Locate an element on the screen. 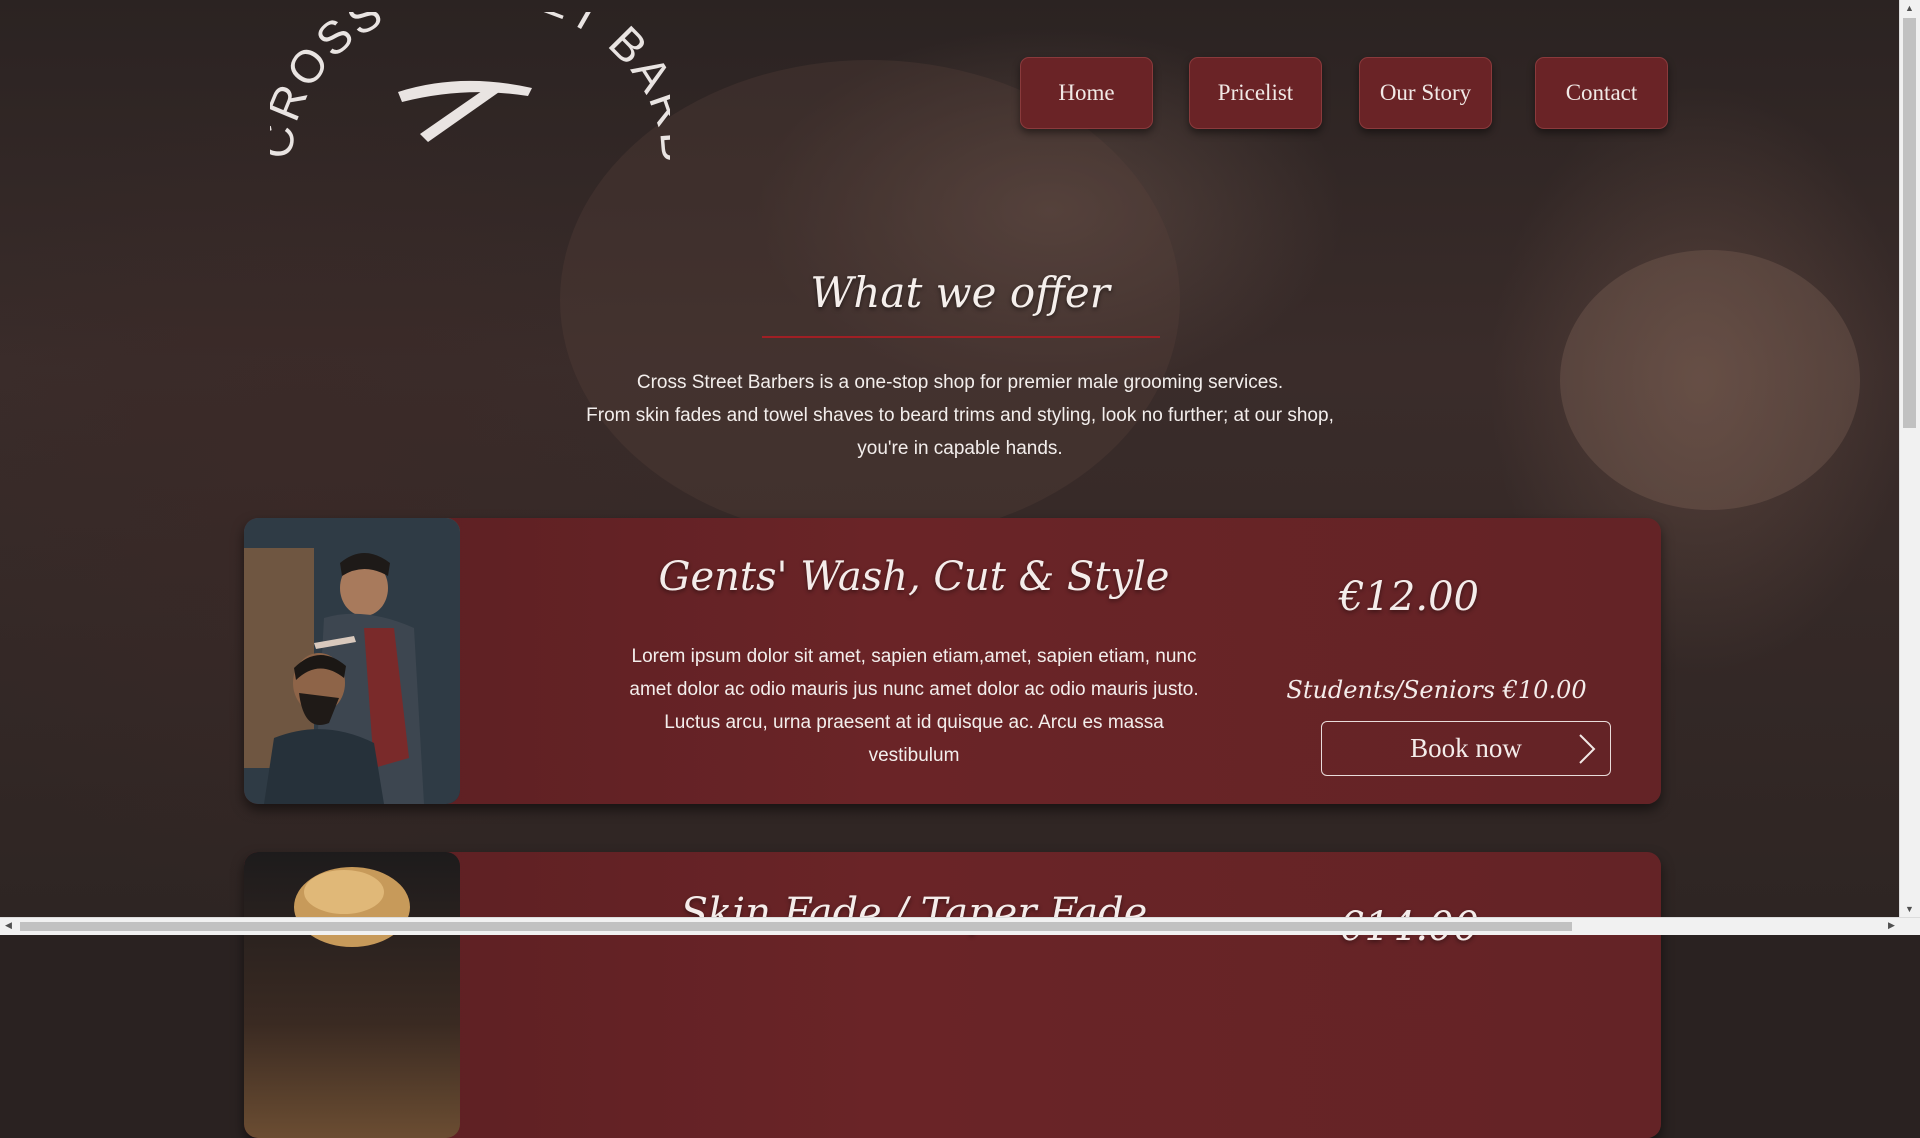  horizontal-scrollbar: ◀ ▶ is located at coordinates (960, 926).